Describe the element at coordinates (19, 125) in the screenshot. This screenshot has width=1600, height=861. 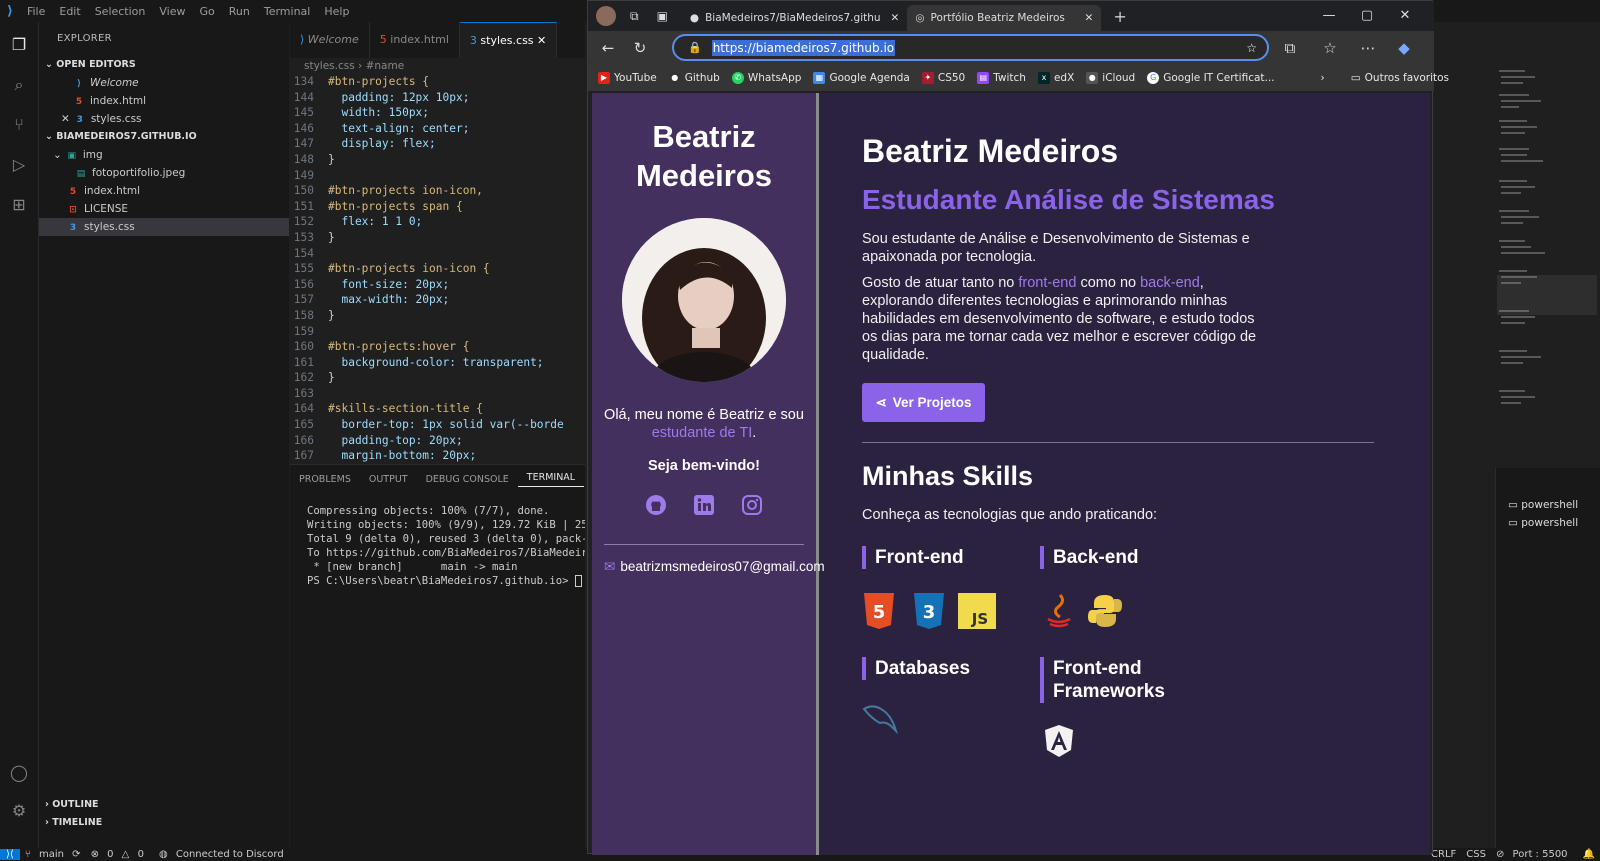
I see `source-control-icon: ⑂` at that location.